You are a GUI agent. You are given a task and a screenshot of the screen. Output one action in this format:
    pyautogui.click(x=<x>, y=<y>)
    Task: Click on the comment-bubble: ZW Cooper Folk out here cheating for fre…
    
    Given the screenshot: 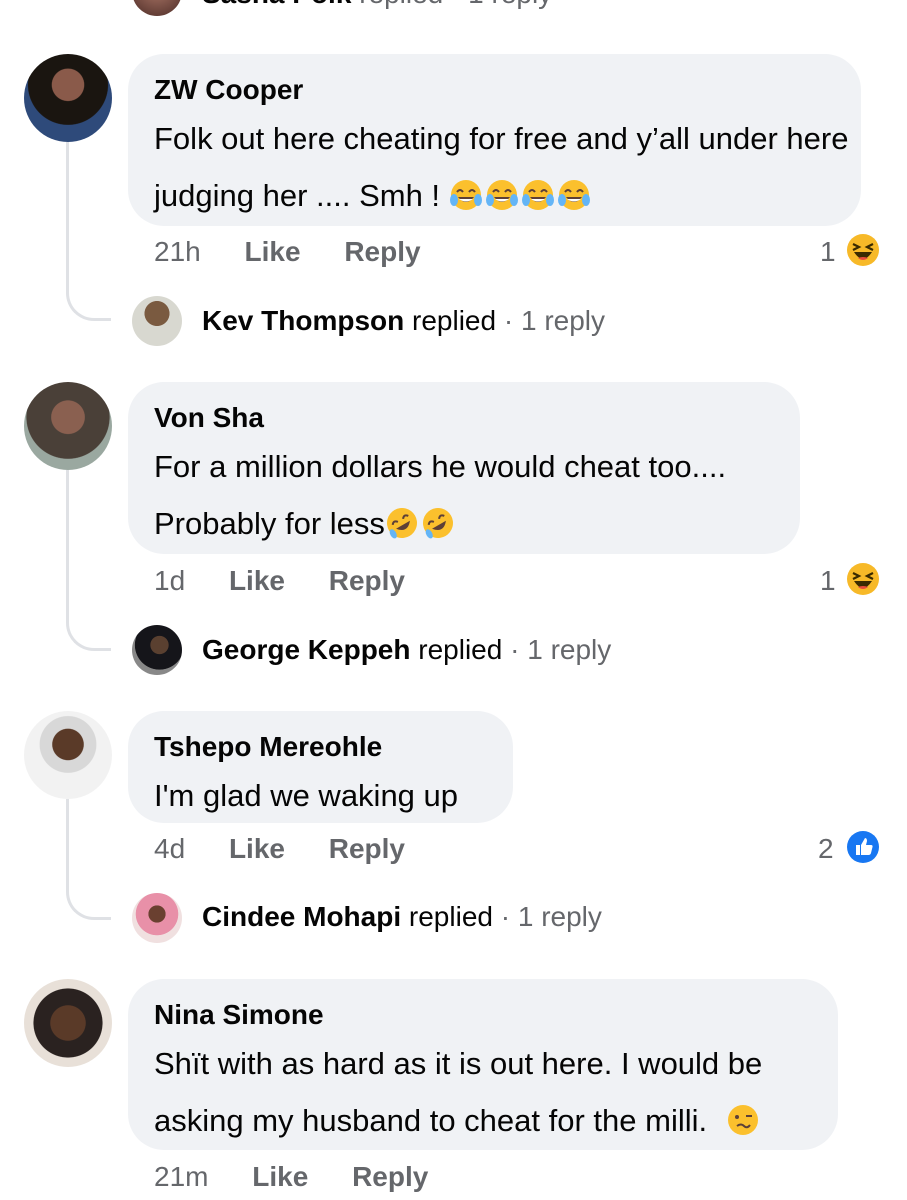 What is the action you would take?
    pyautogui.click(x=494, y=140)
    